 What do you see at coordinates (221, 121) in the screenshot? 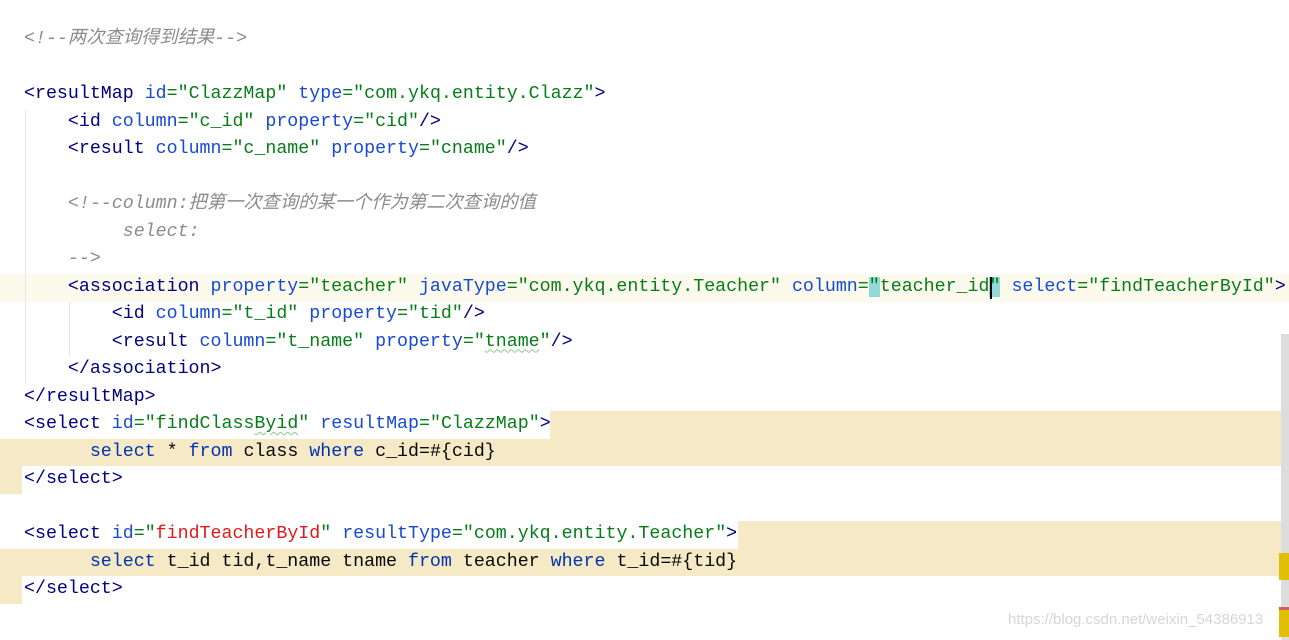
I see `code-token: ="c_id"` at bounding box center [221, 121].